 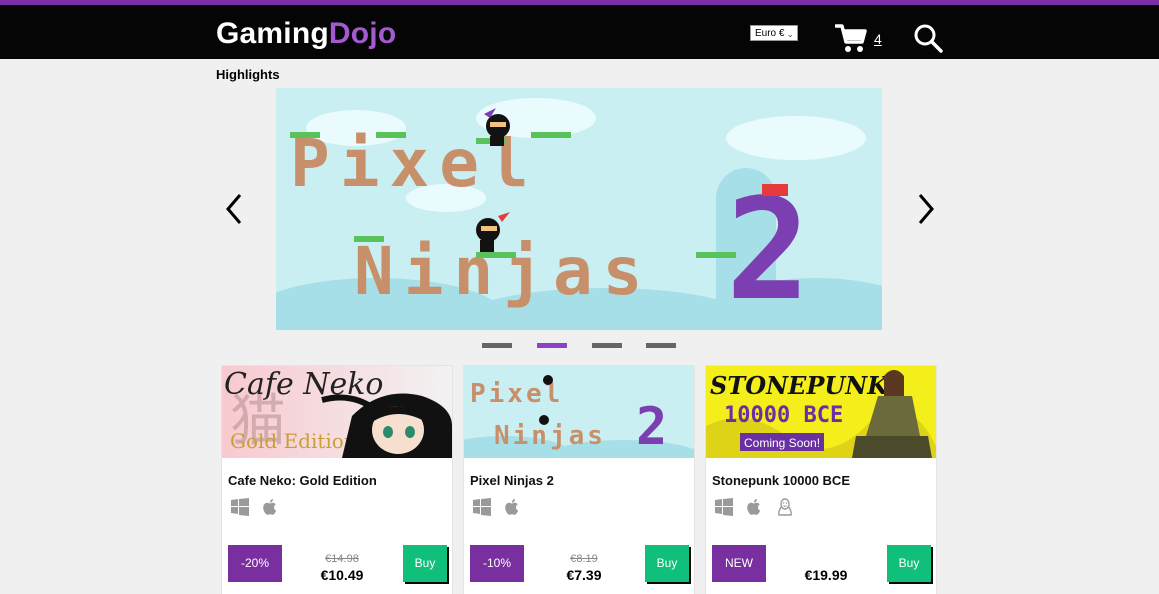 What do you see at coordinates (826, 575) in the screenshot?
I see `current-price: €19.99` at bounding box center [826, 575].